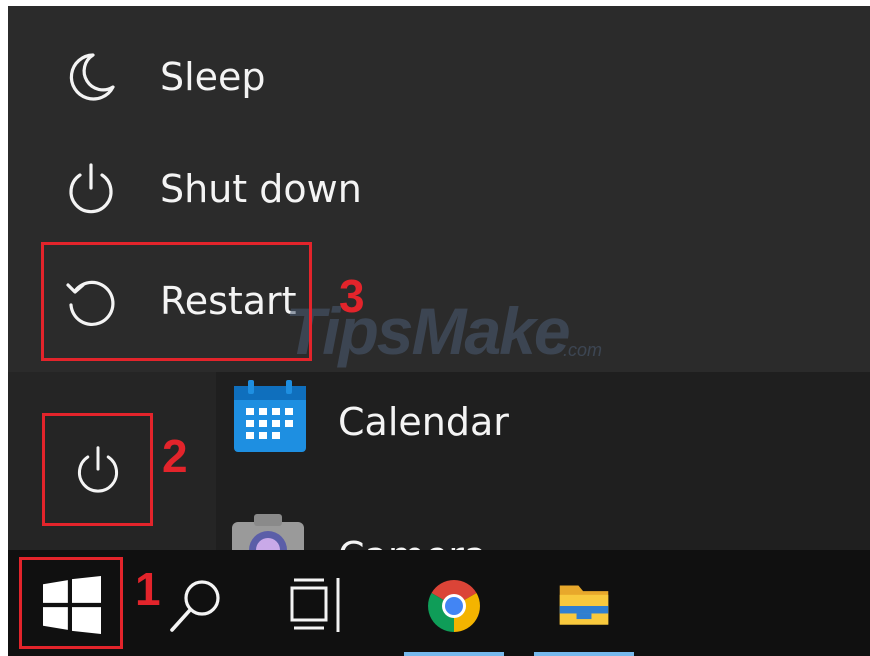 The width and height of the screenshot is (870, 656). Describe the element at coordinates (148, 589) in the screenshot. I see `step-1-number: 1` at that location.